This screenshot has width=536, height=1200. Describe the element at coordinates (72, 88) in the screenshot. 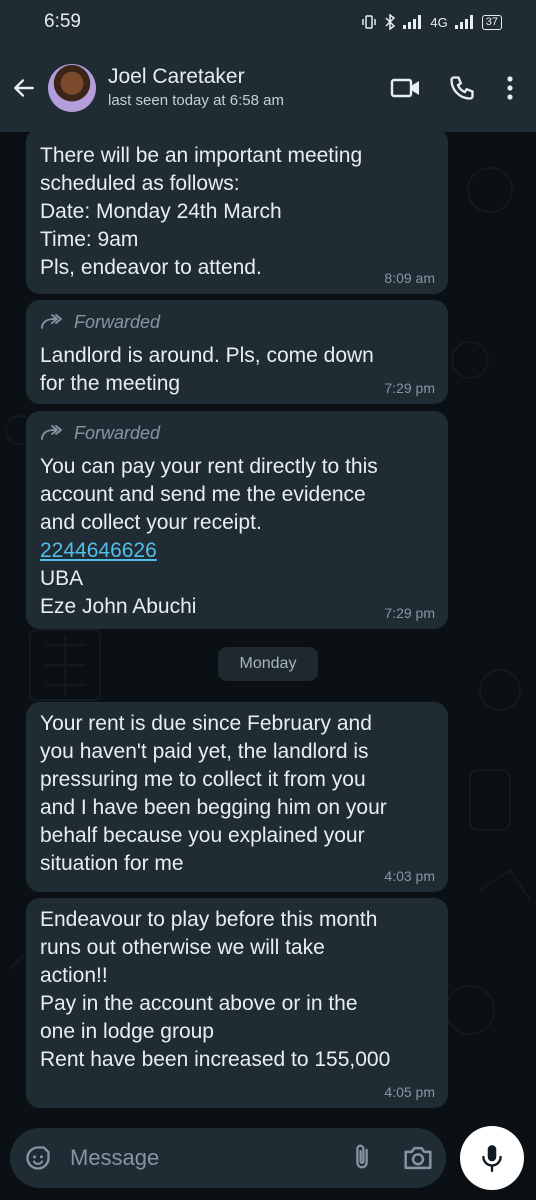

I see `avatar` at that location.